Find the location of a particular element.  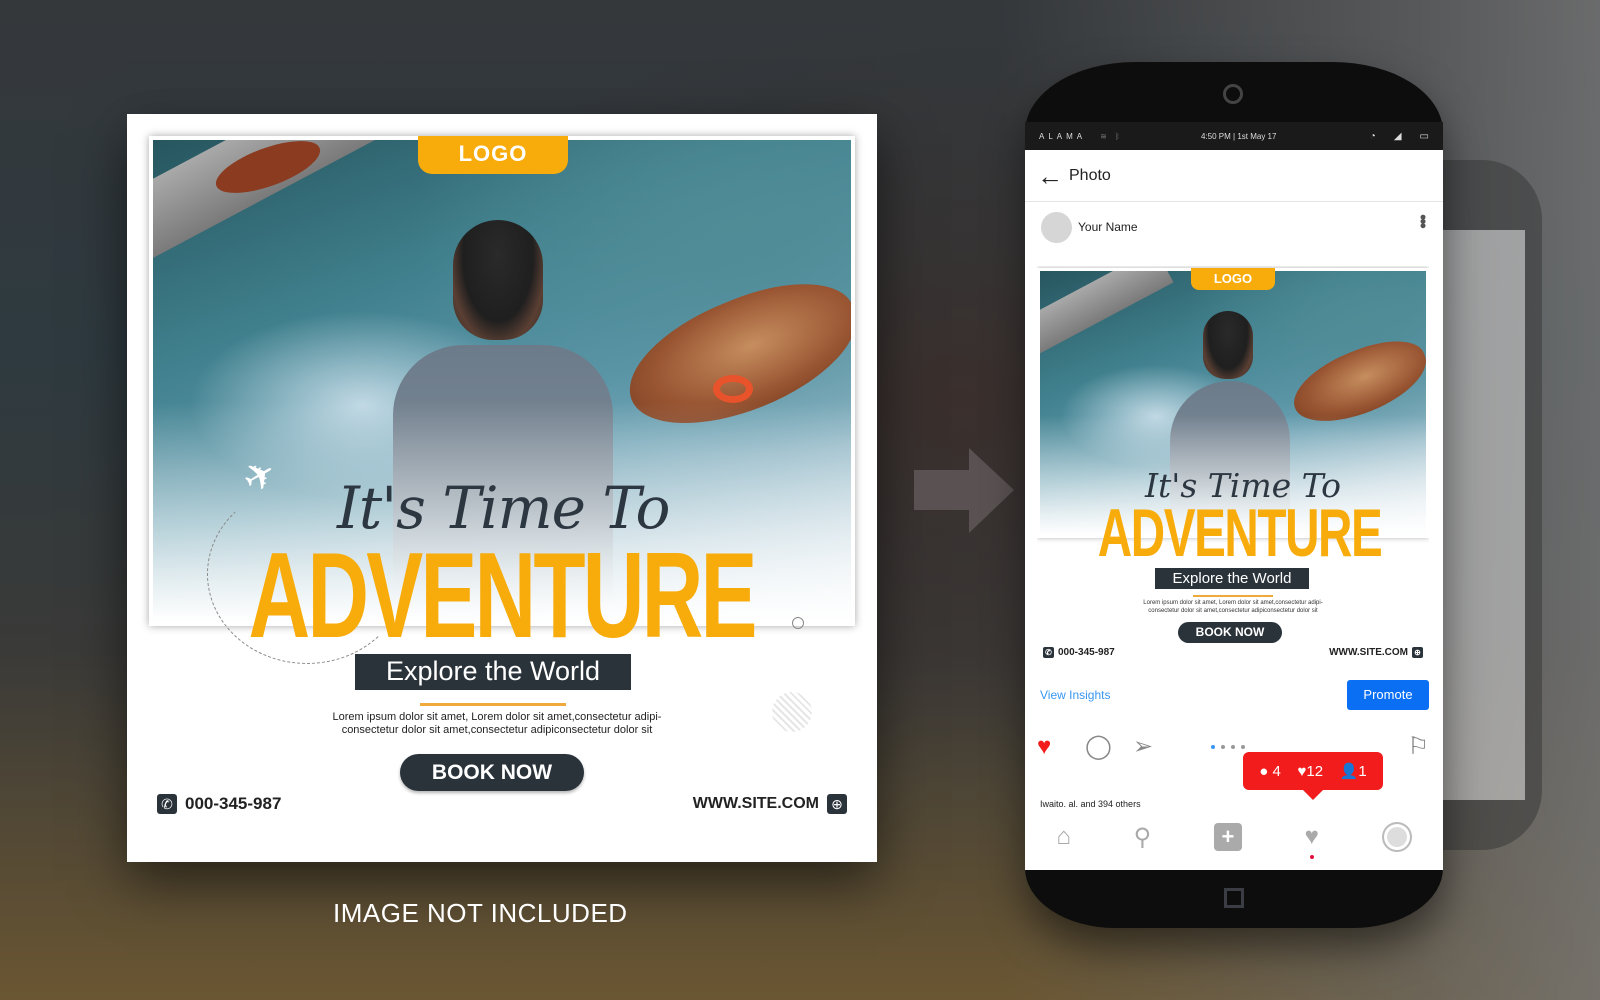

website-contact: WWW.SITE.COM ⊕ is located at coordinates (770, 804).